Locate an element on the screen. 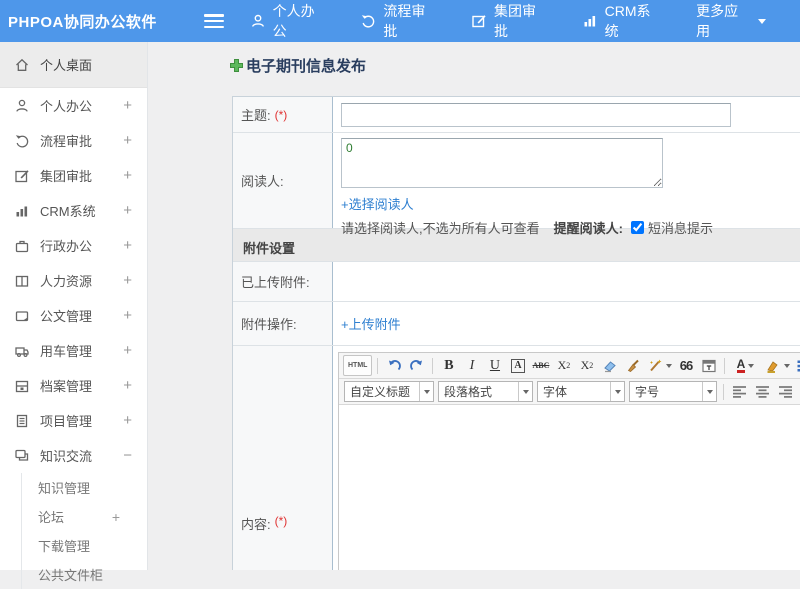 The image size is (800, 589). top-navigation: 个人办公 流程审批 集团审批 CRM系统 更多应用 is located at coordinates (525, 21).